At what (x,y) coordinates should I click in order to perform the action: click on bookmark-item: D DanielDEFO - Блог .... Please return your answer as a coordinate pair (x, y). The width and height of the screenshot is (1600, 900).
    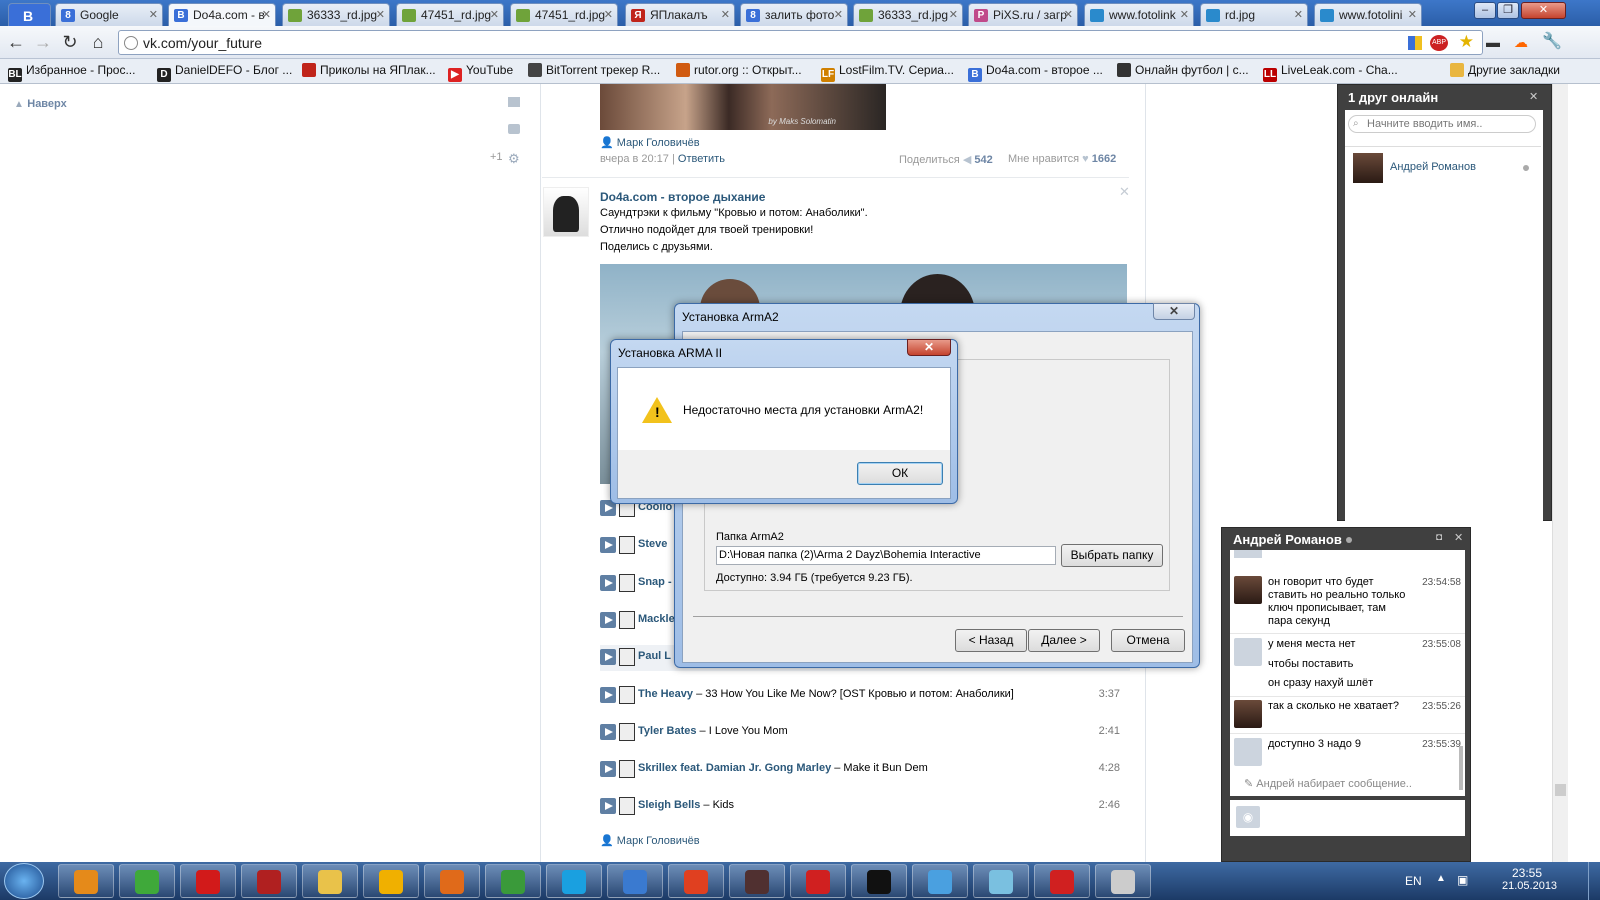
    Looking at the image, I should click on (224, 72).